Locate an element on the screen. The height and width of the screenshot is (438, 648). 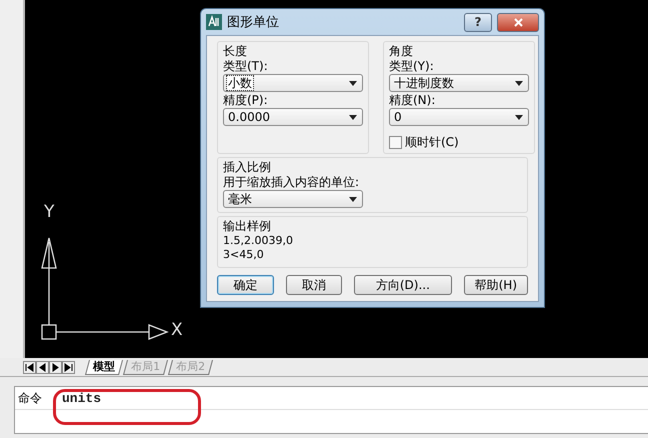
close-icon is located at coordinates (518, 22).